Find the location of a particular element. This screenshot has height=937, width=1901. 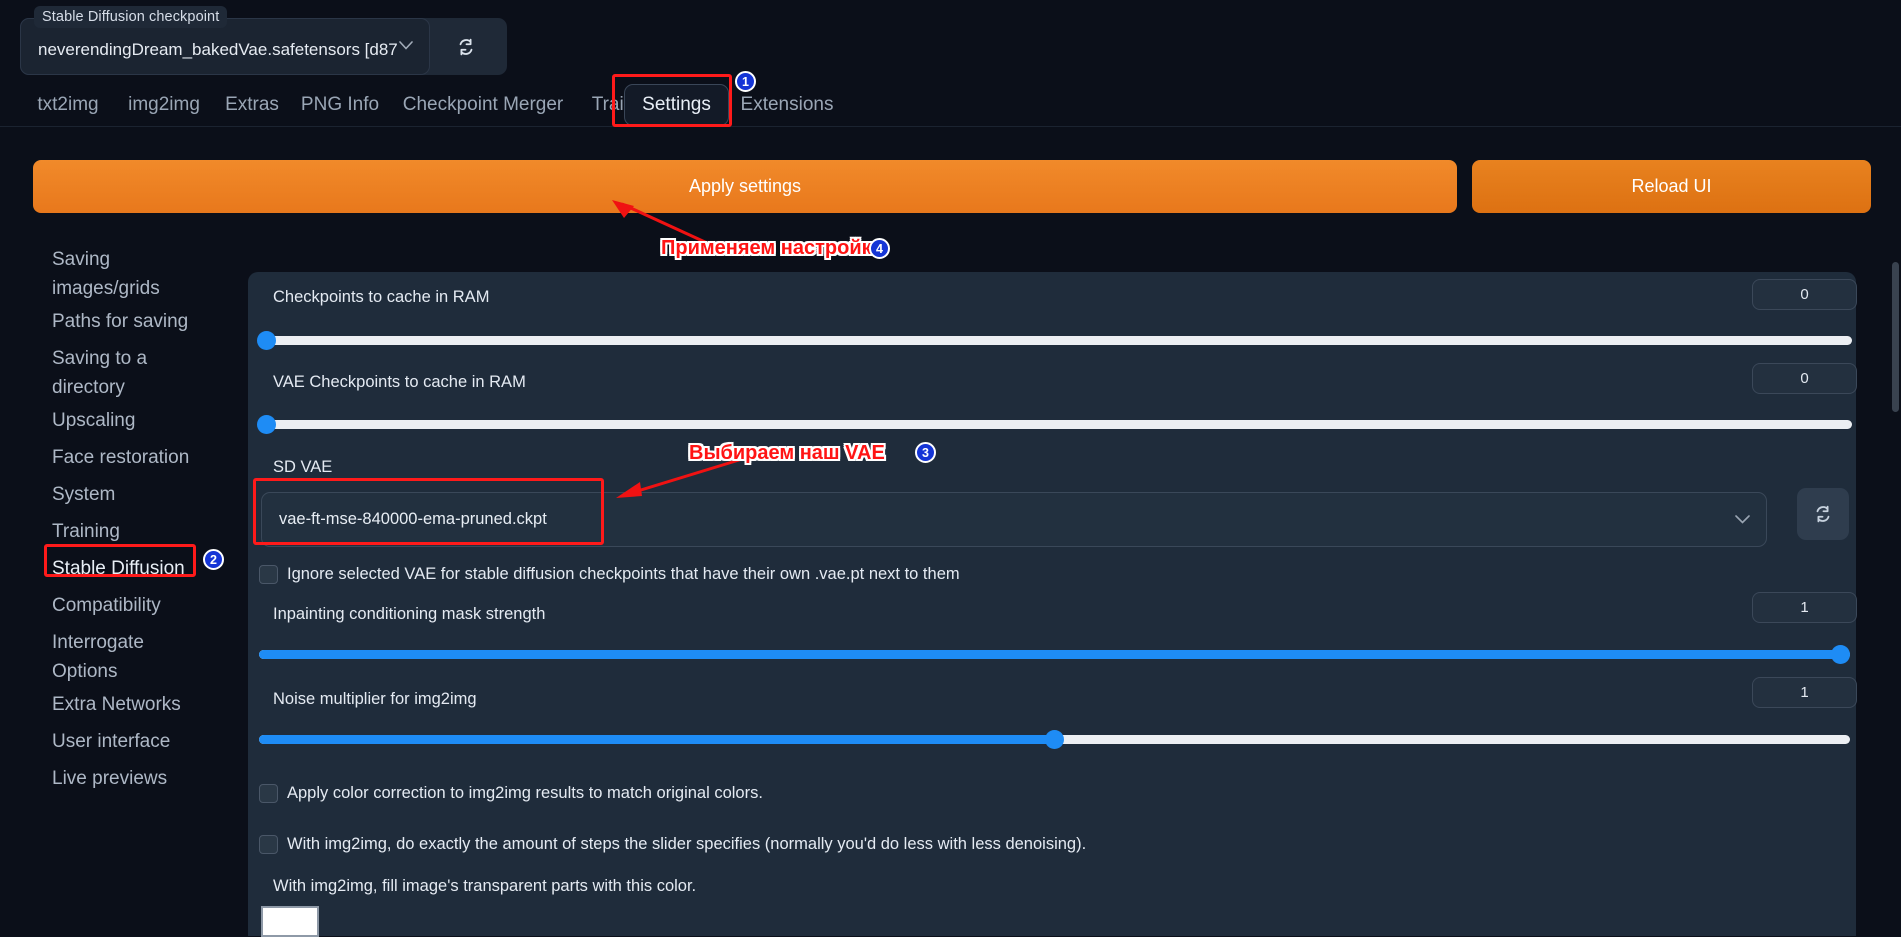

sd-vae-value: vae-ft-mse-840000-ema-pruned.ckpt is located at coordinates (413, 519).